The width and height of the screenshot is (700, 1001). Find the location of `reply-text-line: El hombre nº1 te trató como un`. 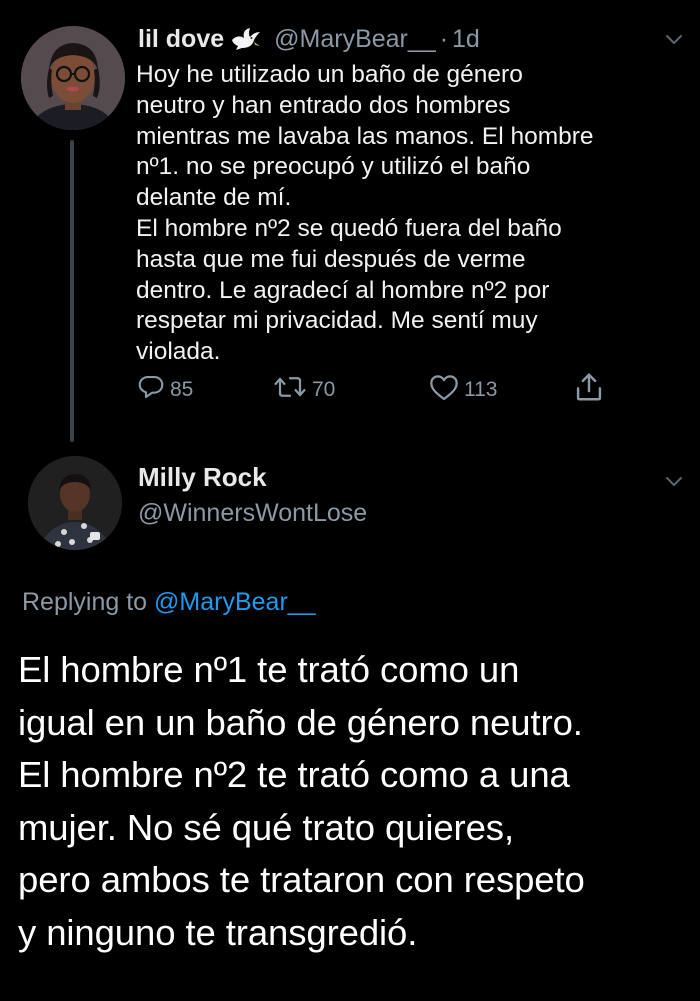

reply-text-line: El hombre nº1 te trató como un is located at coordinates (269, 669).